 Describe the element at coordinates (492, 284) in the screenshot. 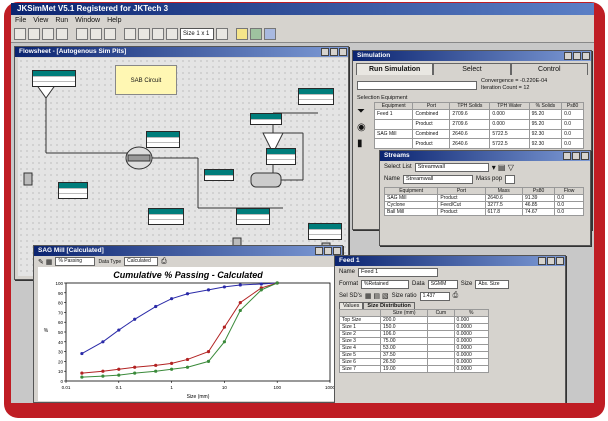

I see `size-select: Abs. Size` at that location.